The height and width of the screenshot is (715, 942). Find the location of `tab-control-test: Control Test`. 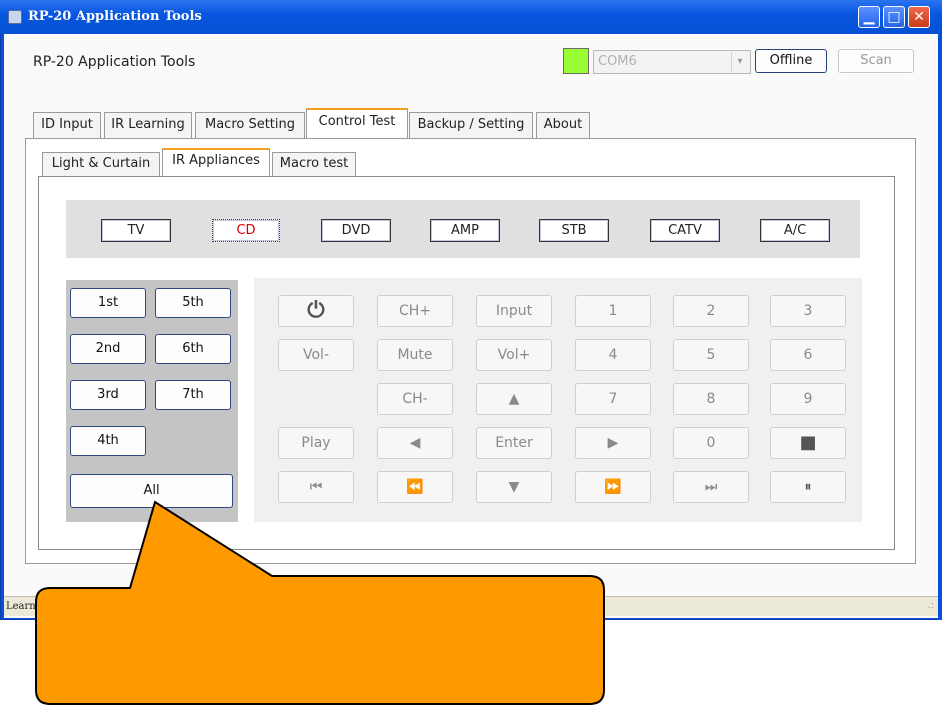

tab-control-test: Control Test is located at coordinates (357, 123).